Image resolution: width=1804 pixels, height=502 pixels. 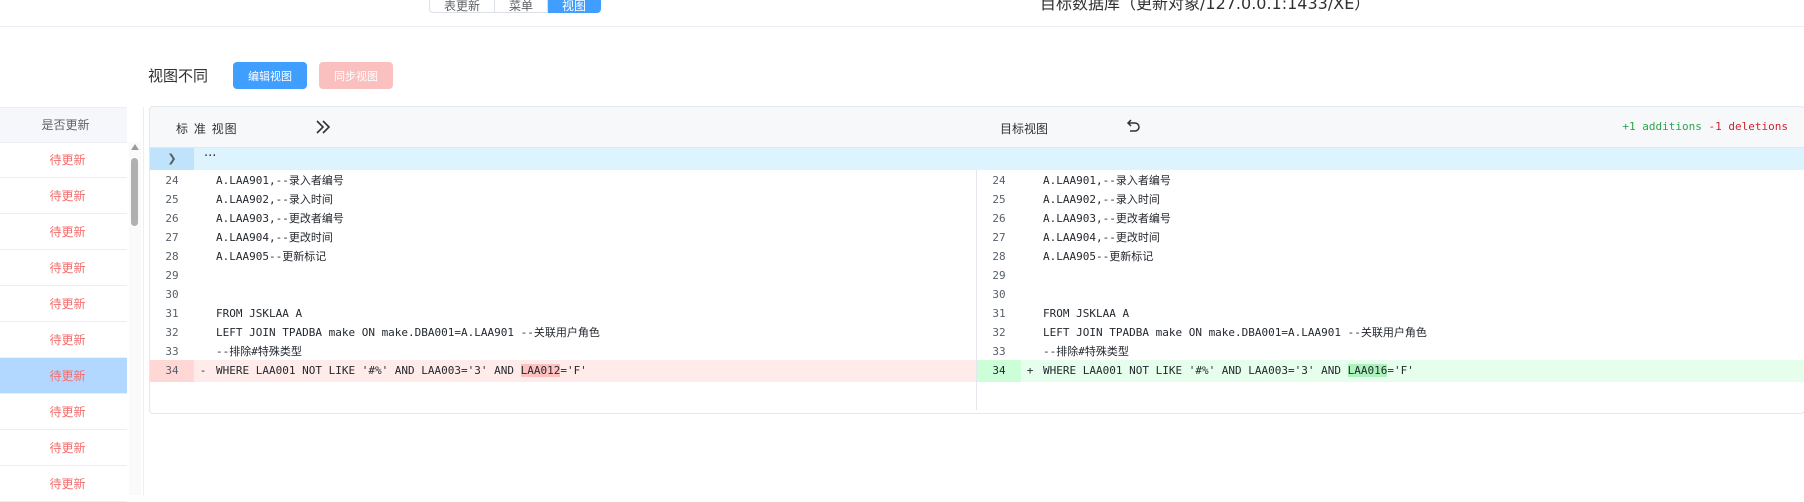 I want to click on diff-status-label: 视图不同, so click(x=178, y=76).